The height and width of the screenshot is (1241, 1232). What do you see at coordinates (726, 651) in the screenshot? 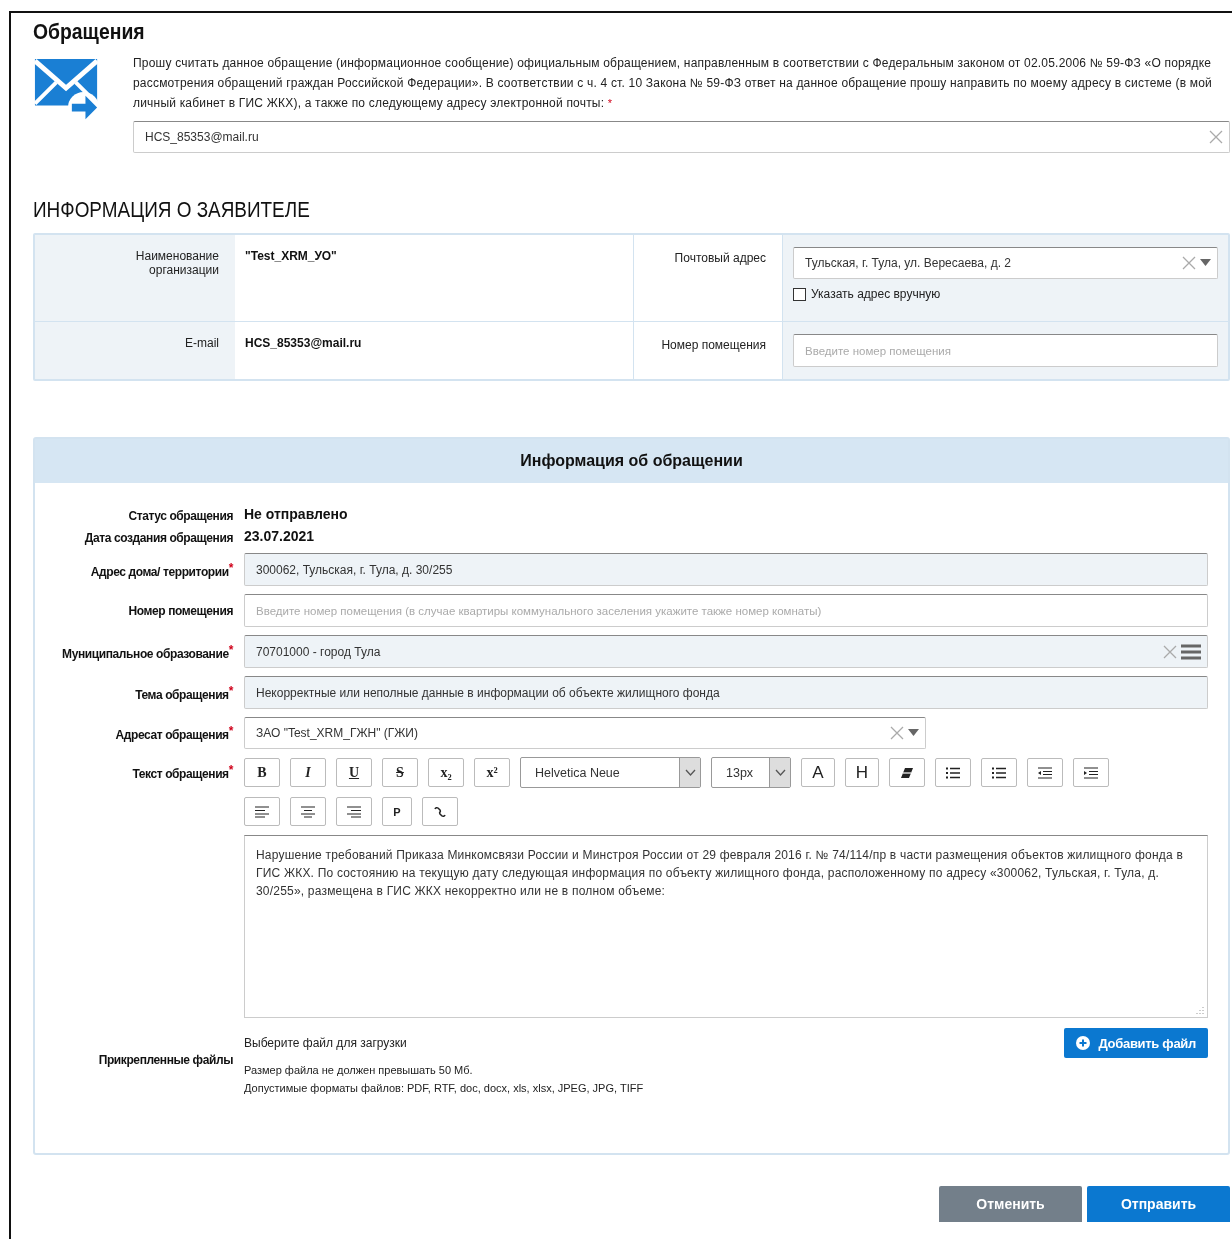
I see `municipality-field: 70701000 - город Тула` at bounding box center [726, 651].